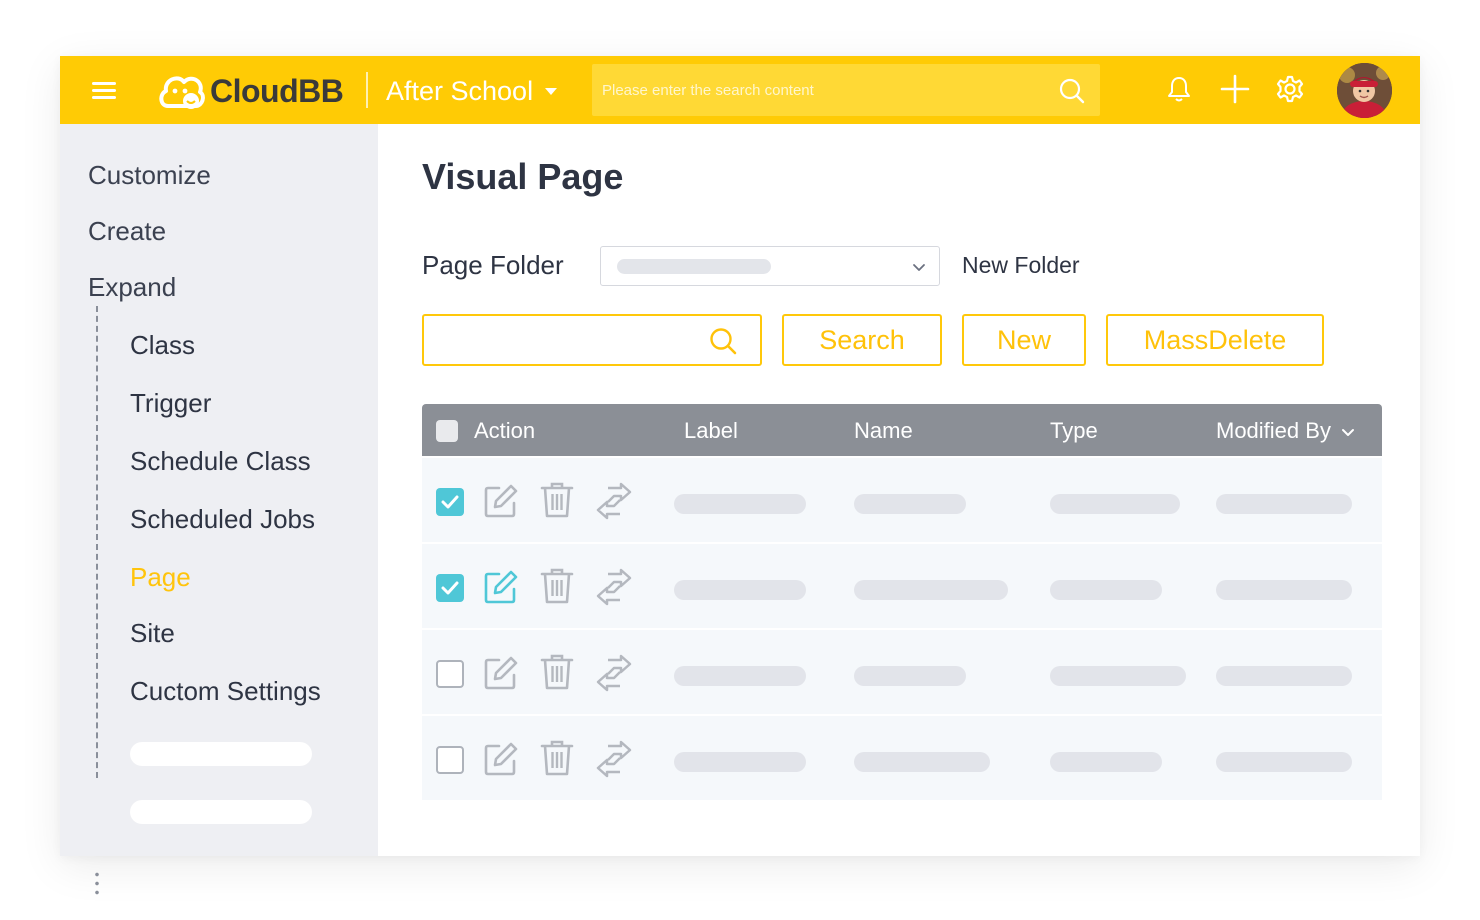  Describe the element at coordinates (1179, 89) in the screenshot. I see `bell-icon` at that location.